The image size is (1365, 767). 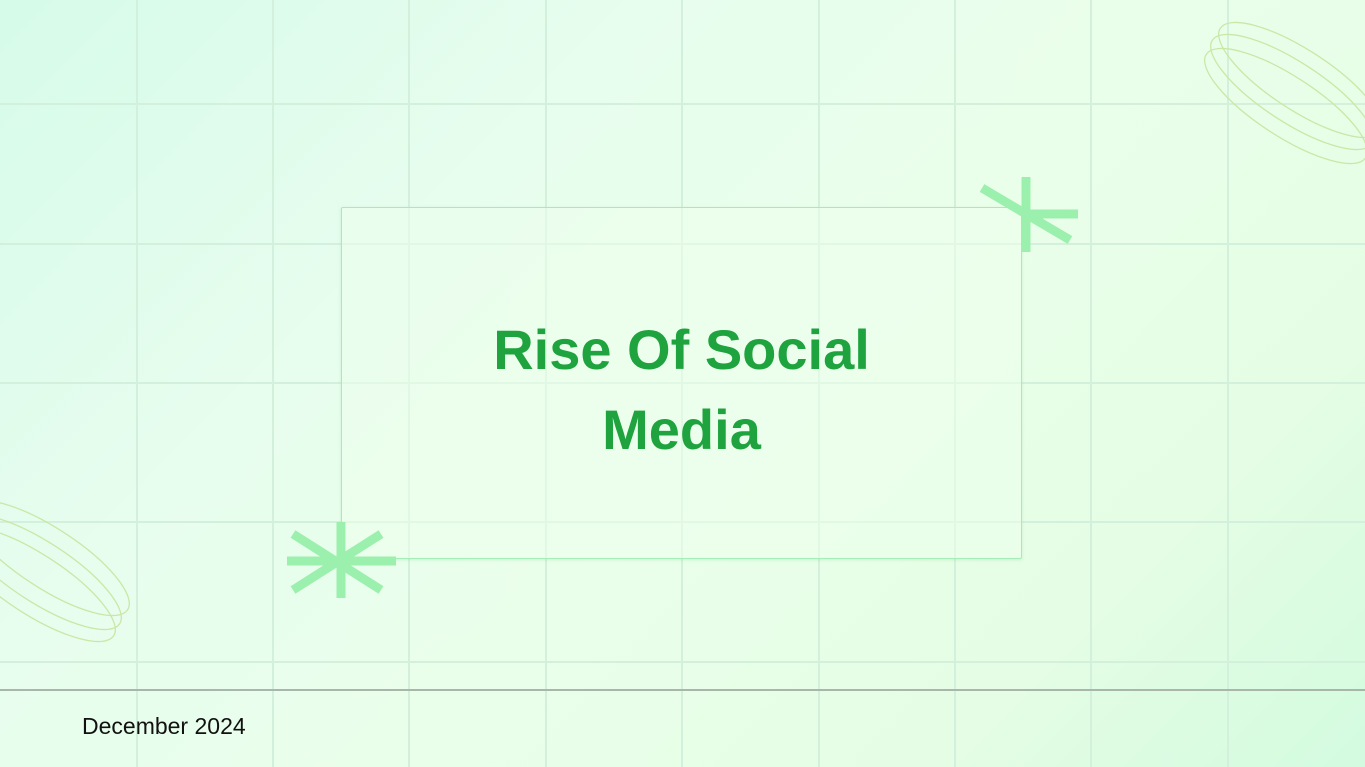 I want to click on oval-rings-top-right, so click(x=1284, y=93).